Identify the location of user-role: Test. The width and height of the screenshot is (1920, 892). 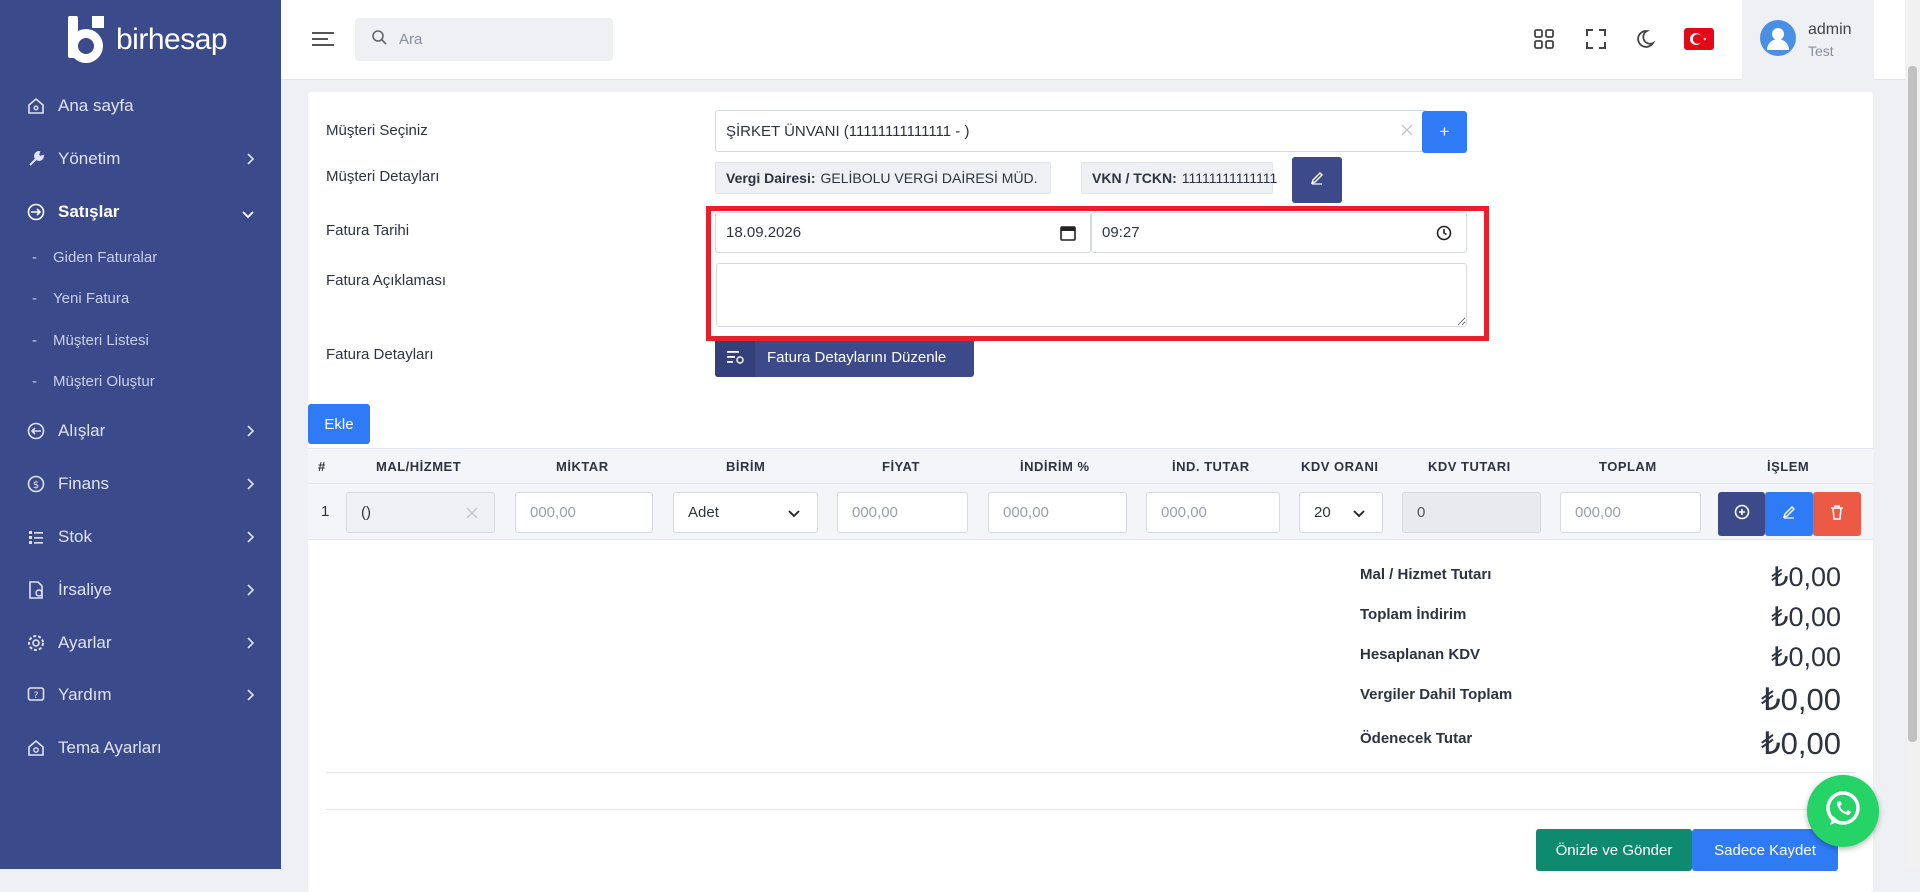
(1821, 51).